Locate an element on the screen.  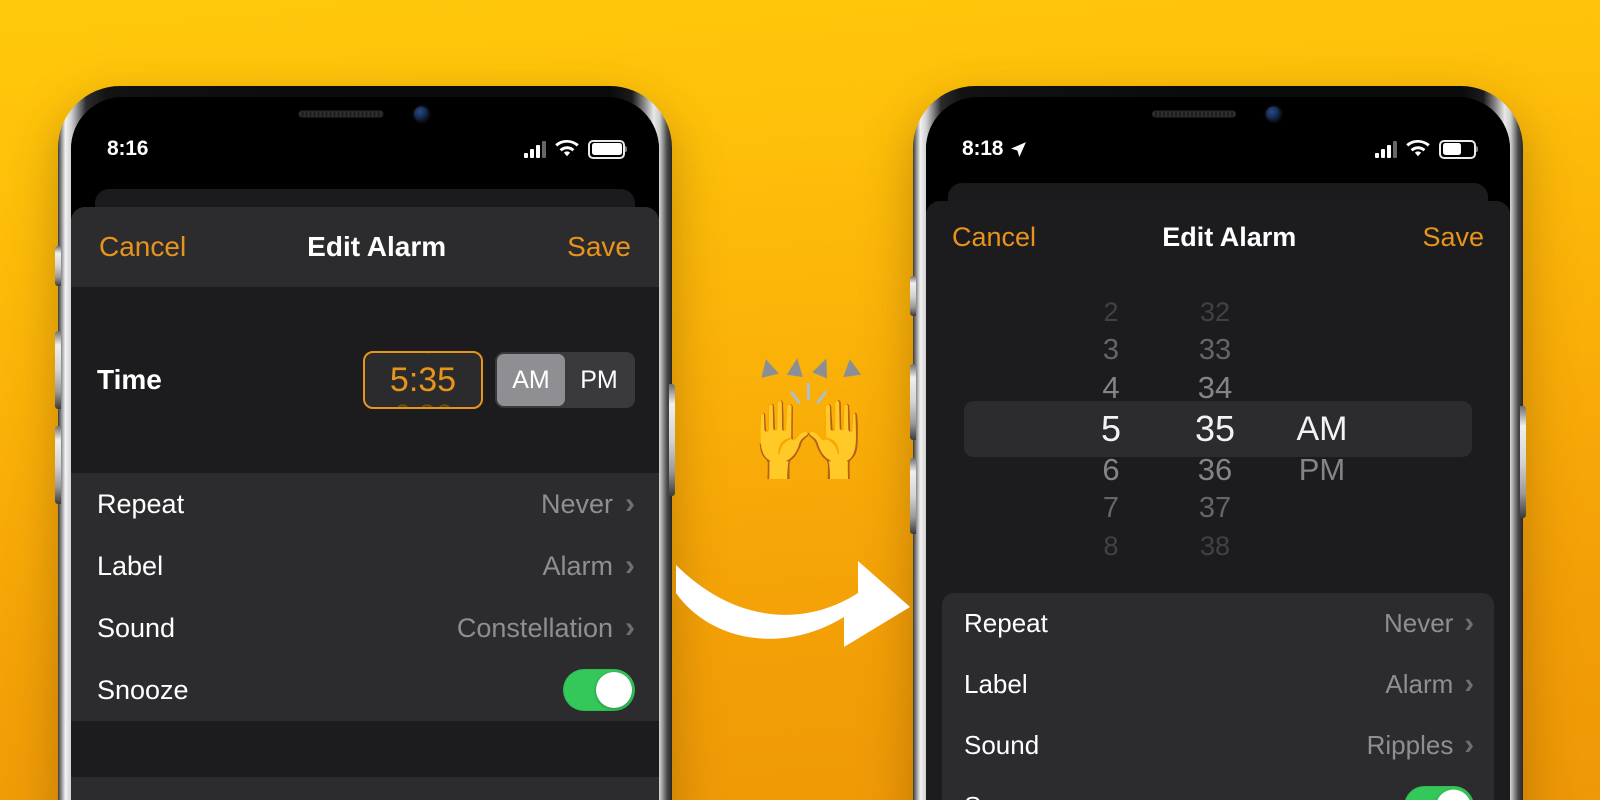
picker-columns: 2 3 4 5 6 7 8 32 33 34 35 36 37 38 AM PM is located at coordinates (1218, 429).